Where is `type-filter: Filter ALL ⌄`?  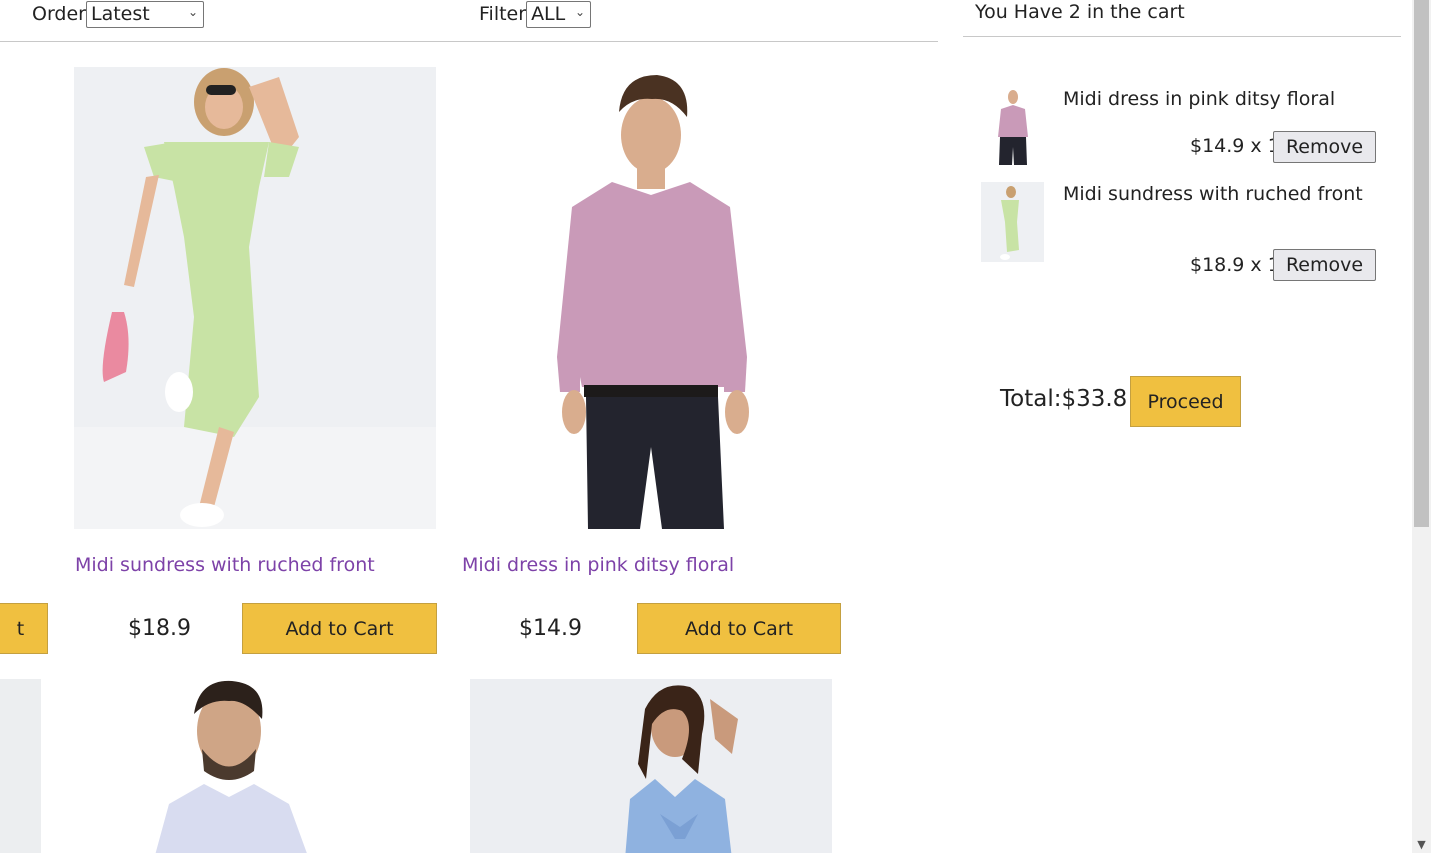
type-filter: Filter ALL ⌄ is located at coordinates (535, 14).